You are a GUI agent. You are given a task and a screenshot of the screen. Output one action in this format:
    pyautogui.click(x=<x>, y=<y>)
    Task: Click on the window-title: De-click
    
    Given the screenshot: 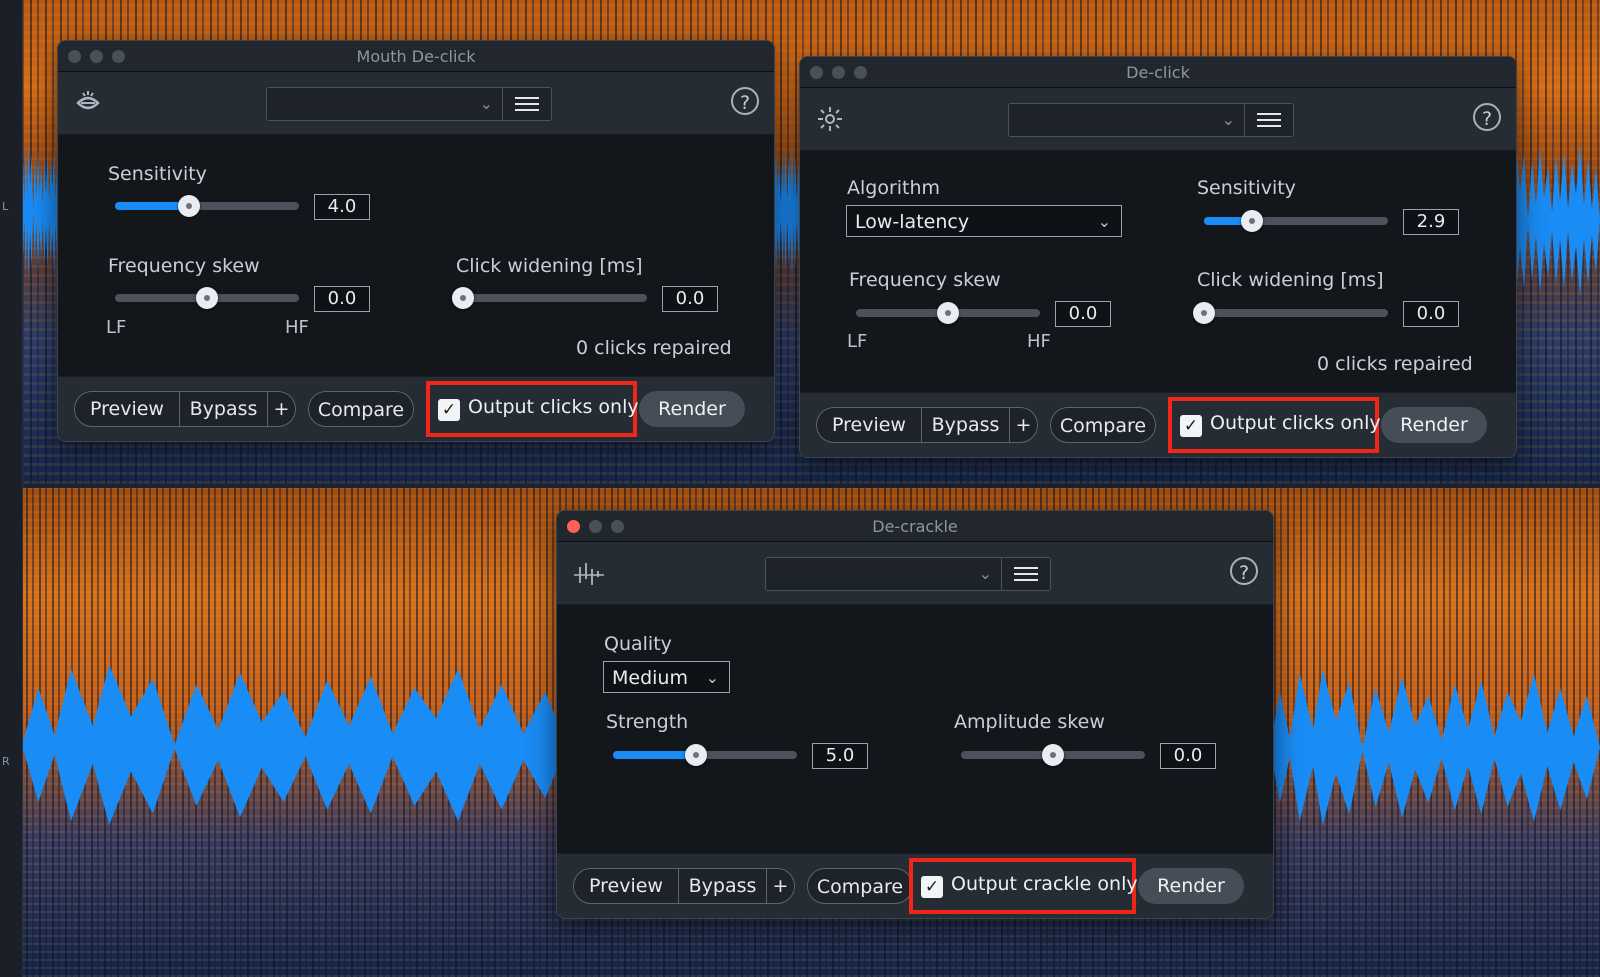 What is the action you would take?
    pyautogui.click(x=1158, y=72)
    